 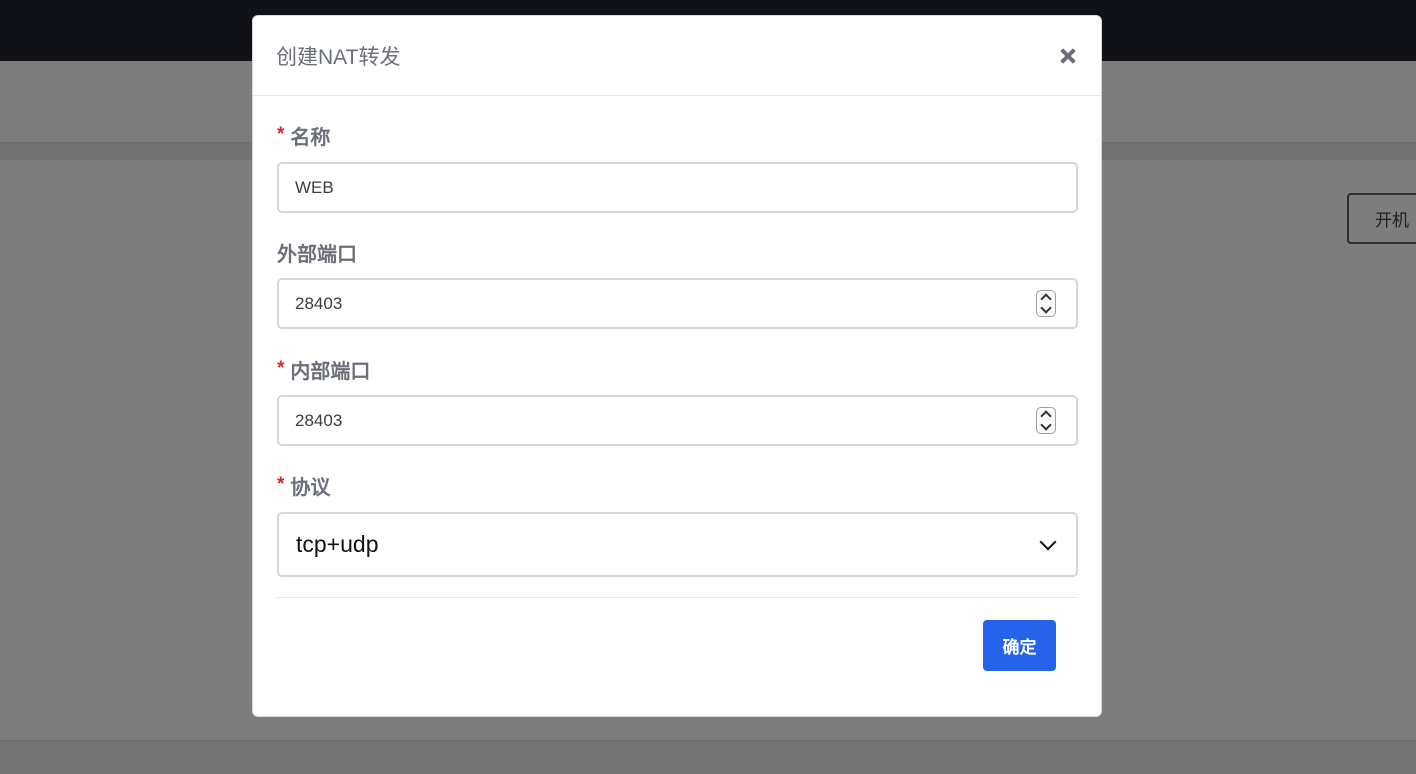 I want to click on protocol-select: tcp+udp, so click(x=677, y=544).